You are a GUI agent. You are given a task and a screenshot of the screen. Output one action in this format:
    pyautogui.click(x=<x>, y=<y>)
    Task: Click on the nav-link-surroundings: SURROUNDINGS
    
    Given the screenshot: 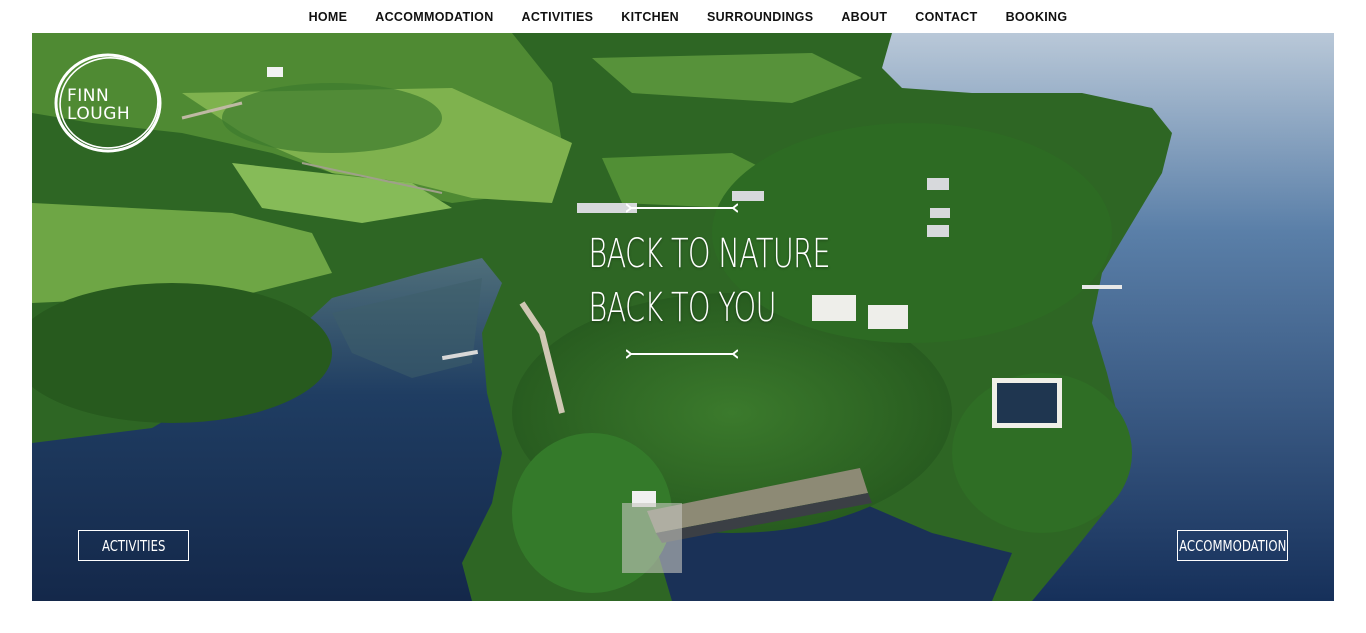 What is the action you would take?
    pyautogui.click(x=760, y=17)
    